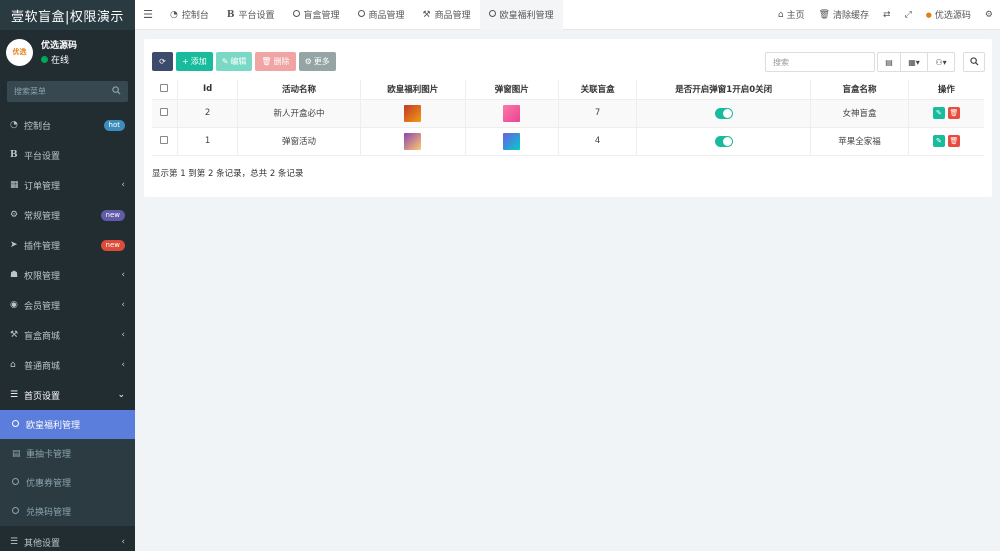 This screenshot has width=1000, height=551. I want to click on more-button: ⚙ 更多, so click(317, 61).